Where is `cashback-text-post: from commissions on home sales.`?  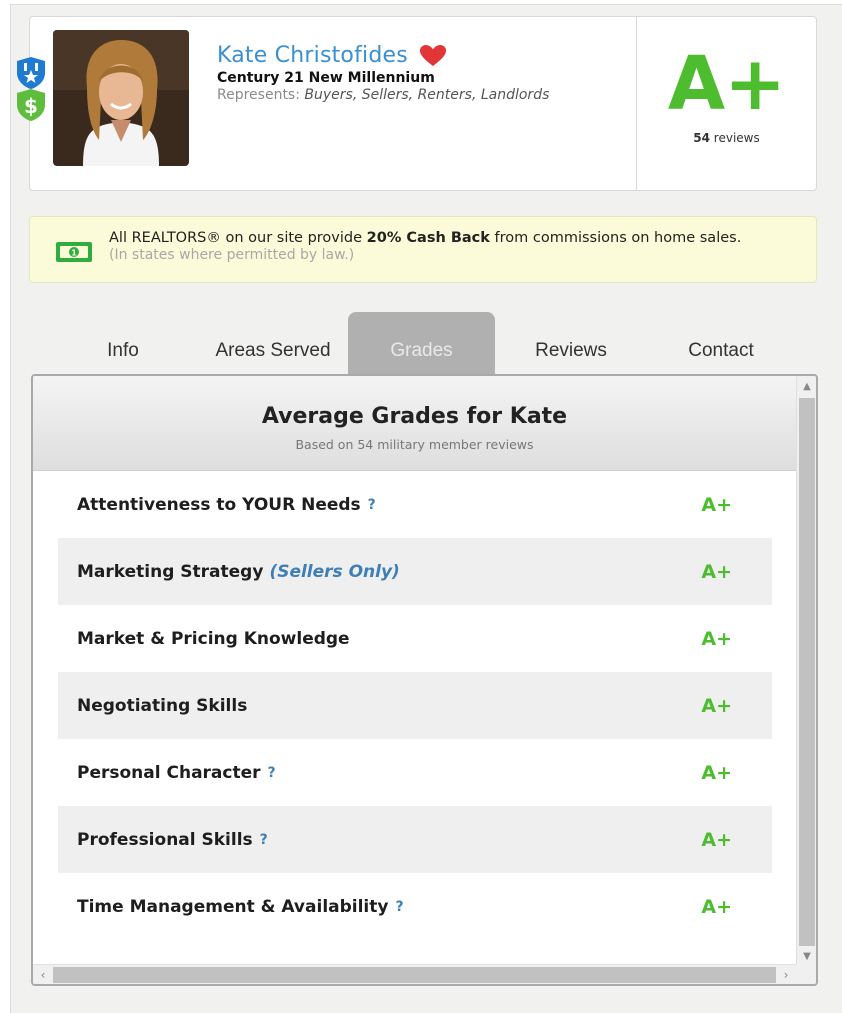 cashback-text-post: from commissions on home sales. is located at coordinates (615, 238).